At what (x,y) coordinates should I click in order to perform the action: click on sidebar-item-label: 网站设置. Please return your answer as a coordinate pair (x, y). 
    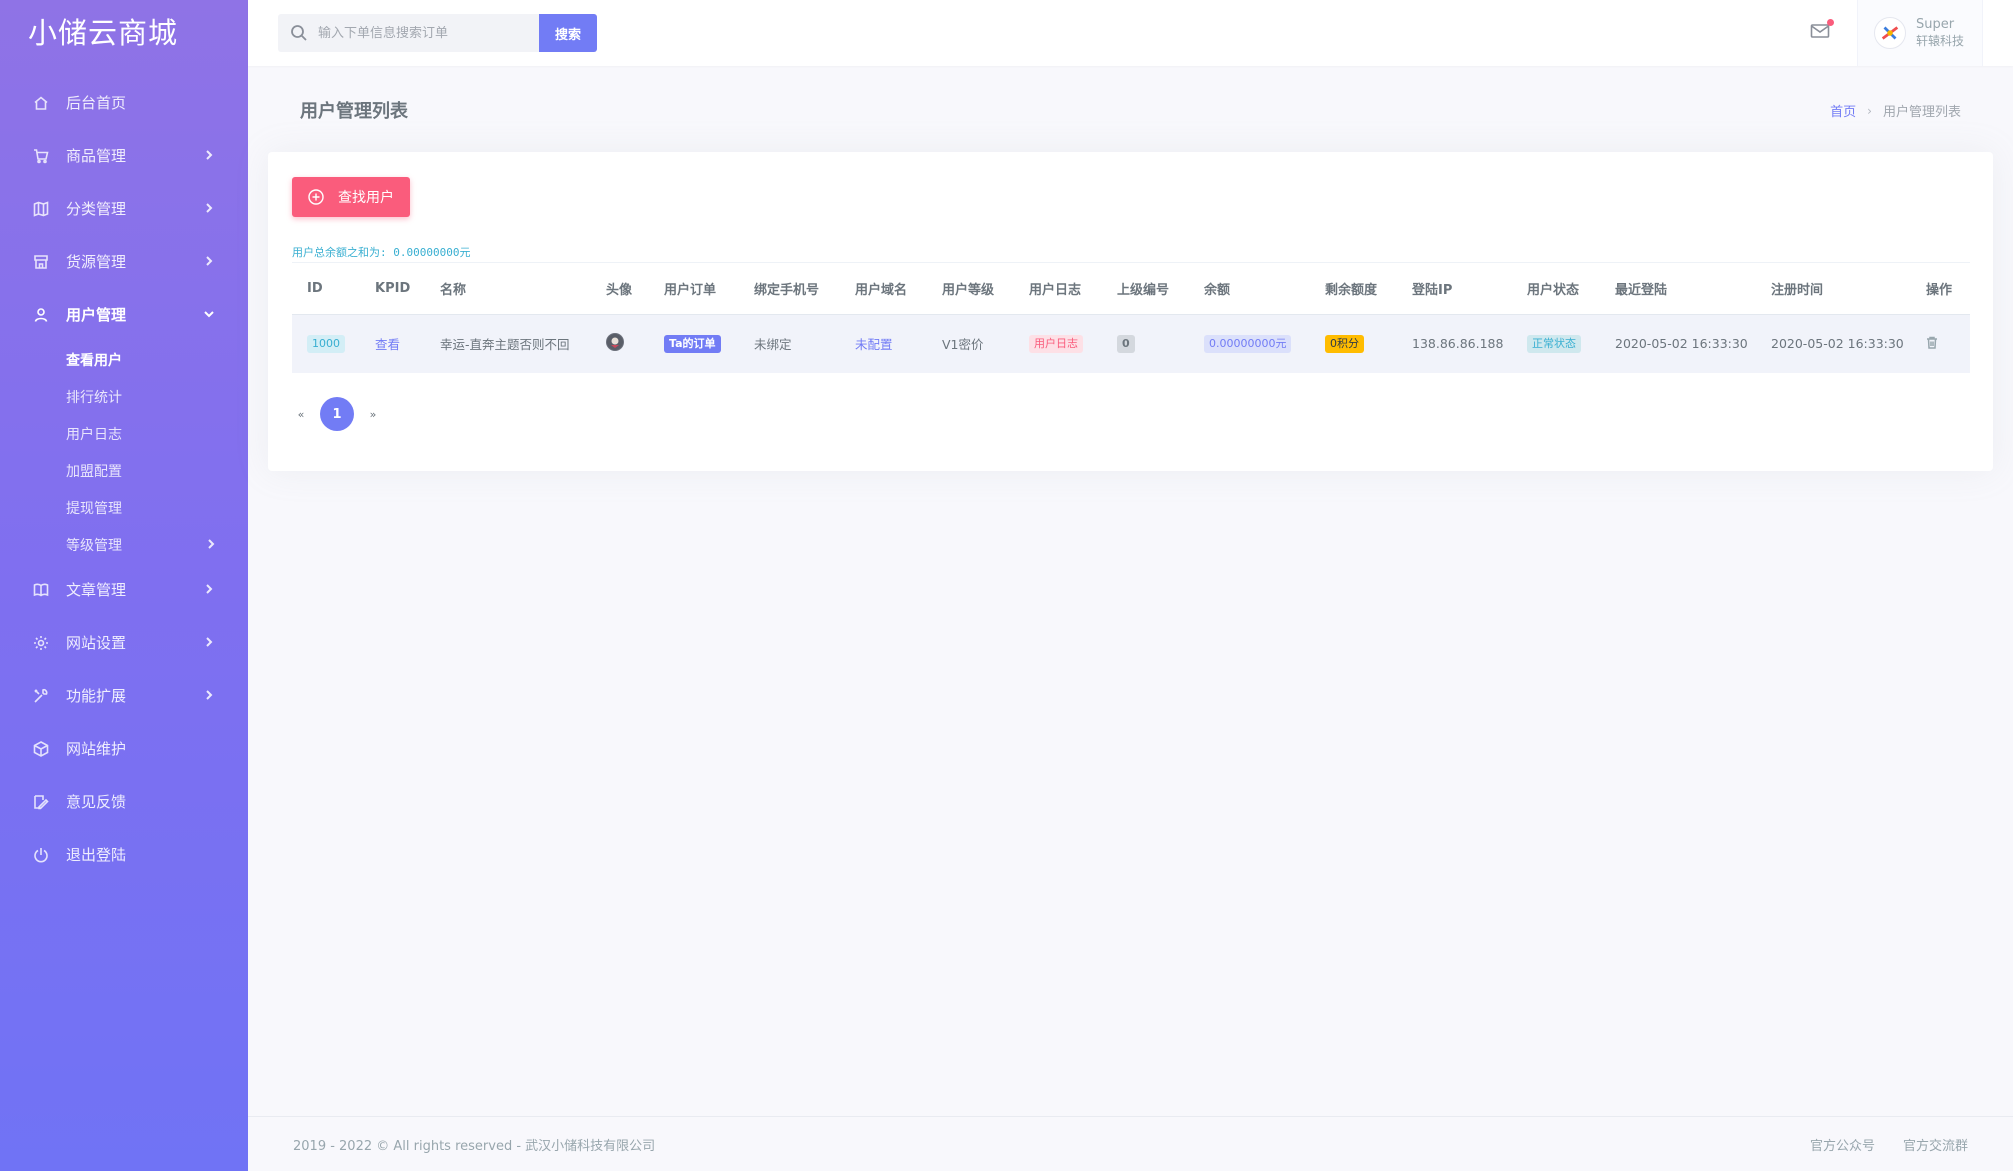
    Looking at the image, I should click on (96, 643).